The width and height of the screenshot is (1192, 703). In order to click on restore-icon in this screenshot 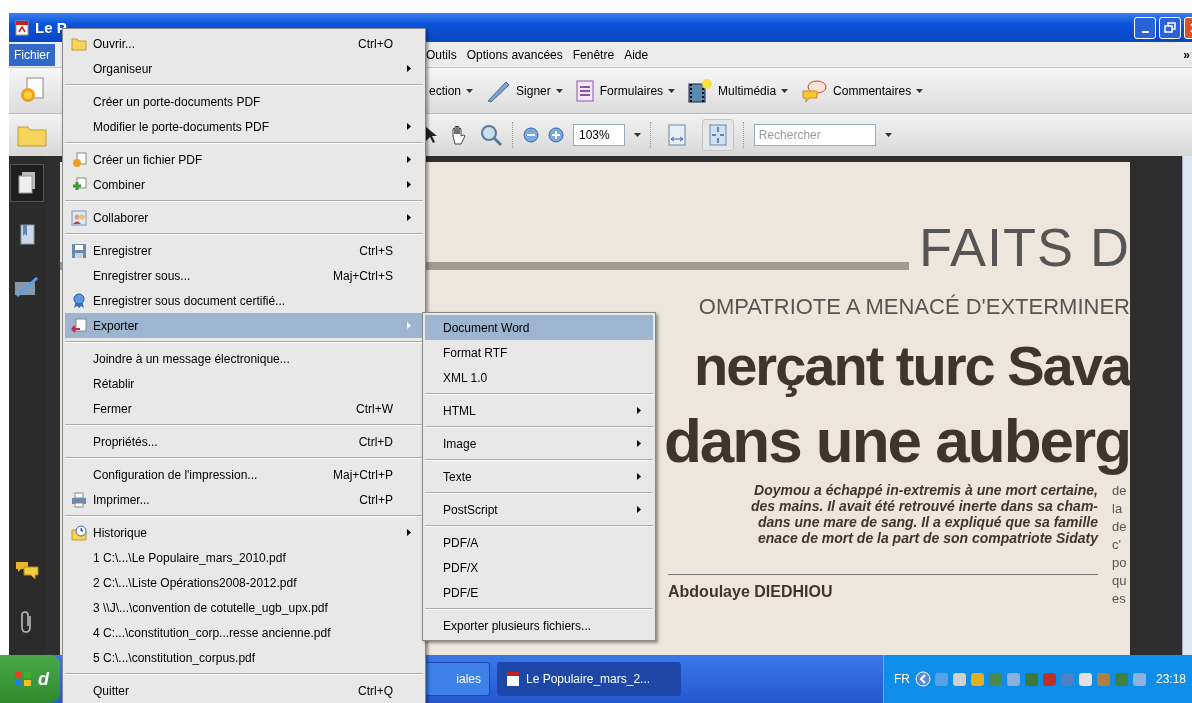, I will do `click(1170, 27)`.